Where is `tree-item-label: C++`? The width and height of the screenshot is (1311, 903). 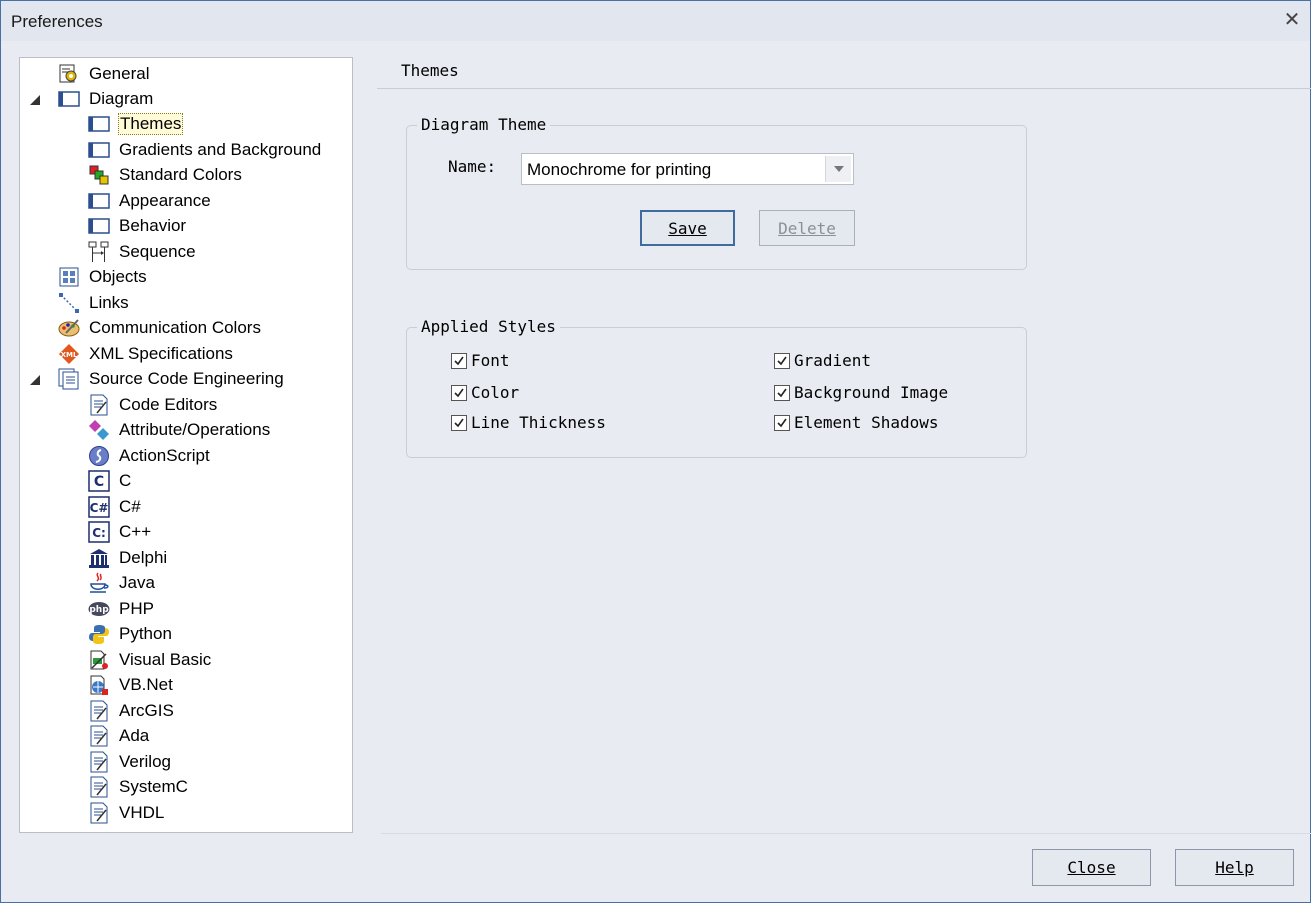
tree-item-label: C++ is located at coordinates (135, 531).